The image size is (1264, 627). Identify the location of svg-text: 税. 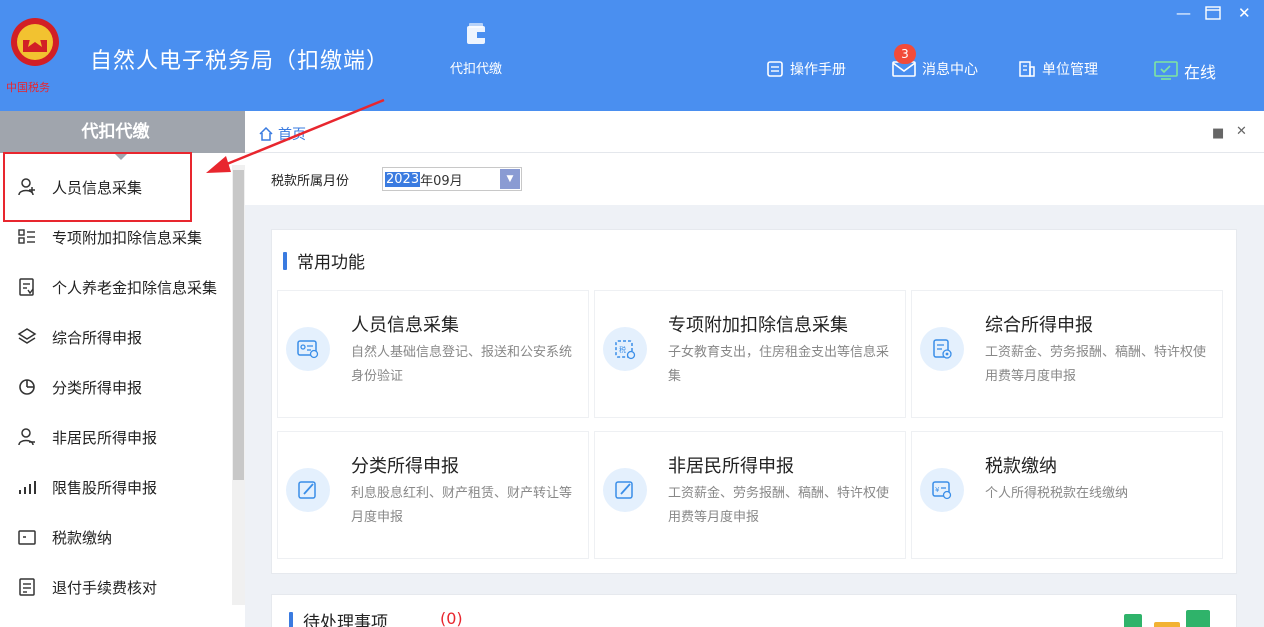
(622, 349).